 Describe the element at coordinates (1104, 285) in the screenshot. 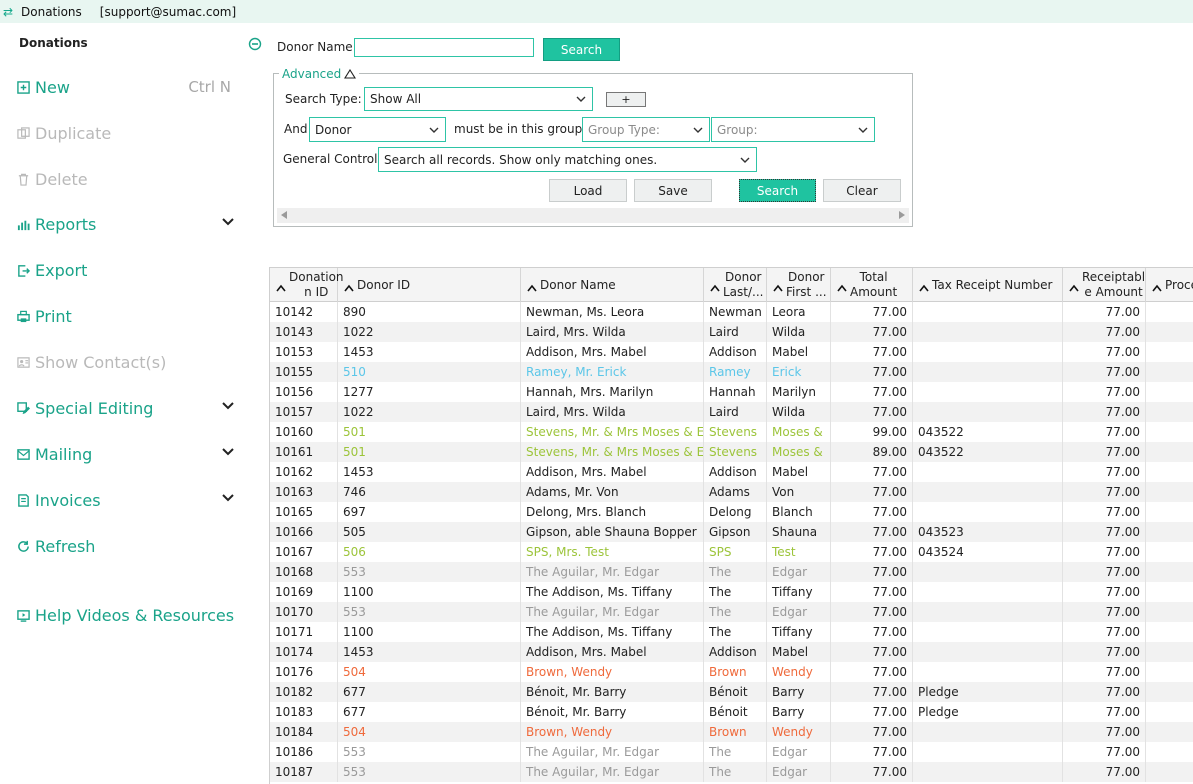

I see `column-header: Receiptabl e Amount` at that location.